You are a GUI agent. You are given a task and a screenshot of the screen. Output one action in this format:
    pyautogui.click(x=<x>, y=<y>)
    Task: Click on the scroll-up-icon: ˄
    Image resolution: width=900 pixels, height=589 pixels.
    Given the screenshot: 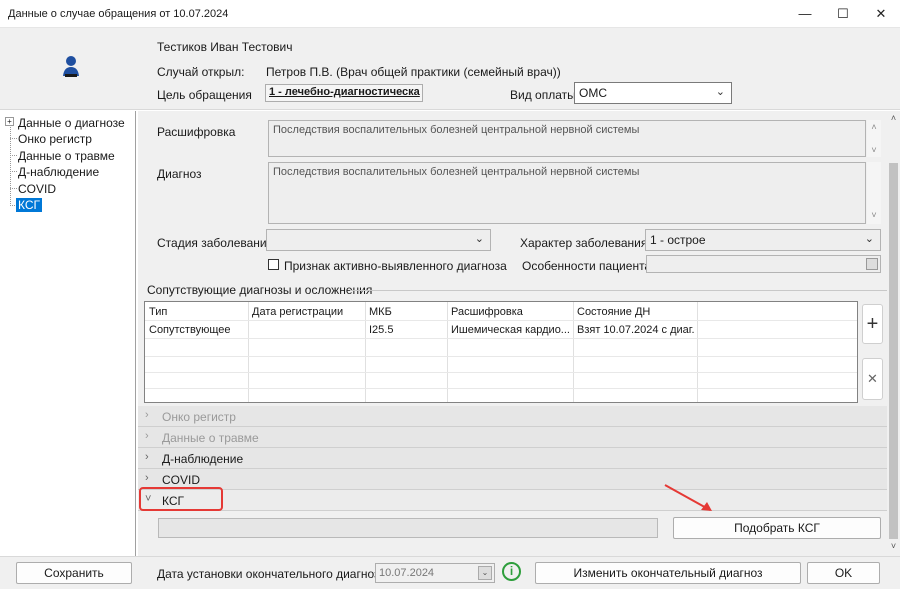 What is the action you would take?
    pyautogui.click(x=893, y=118)
    